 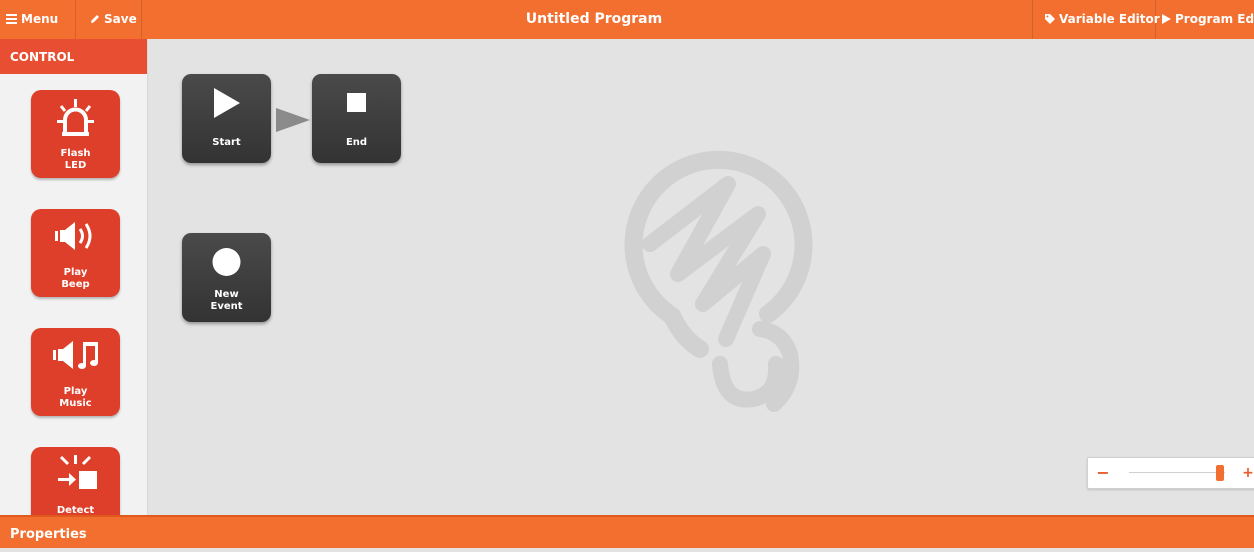 I want to click on palette-block-label-line1: Flash, so click(x=75, y=153).